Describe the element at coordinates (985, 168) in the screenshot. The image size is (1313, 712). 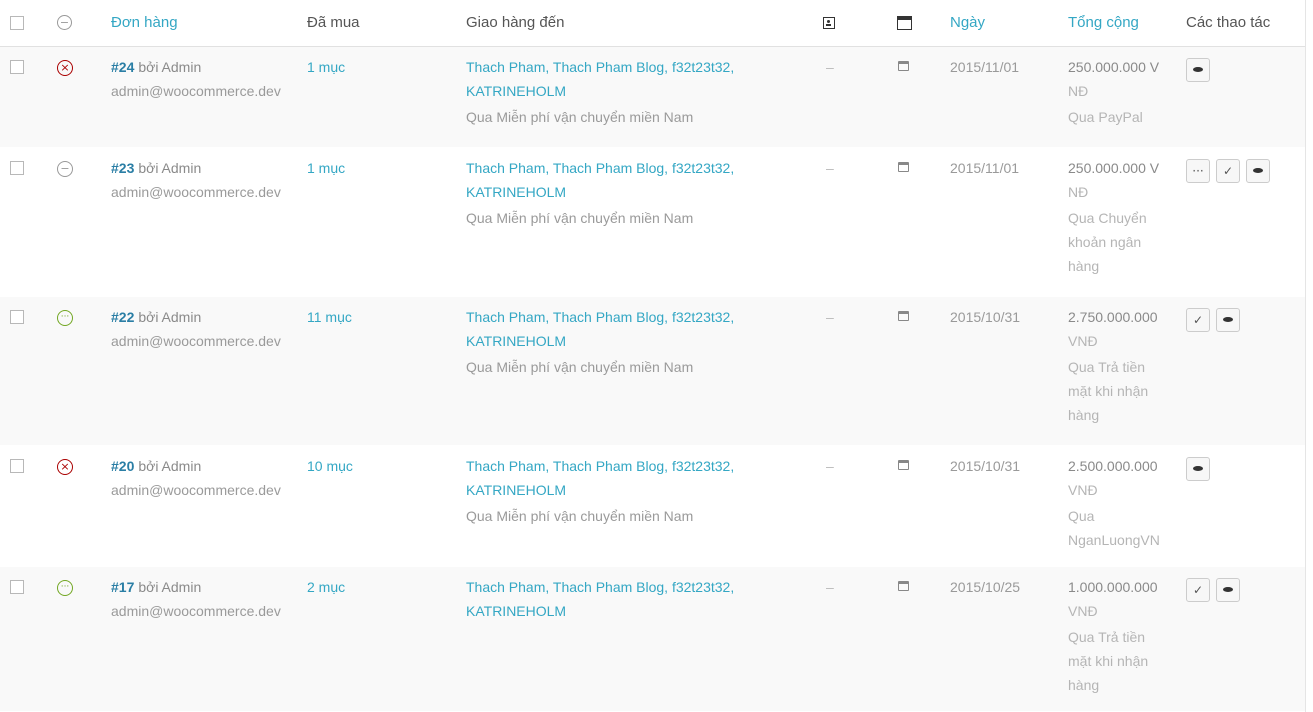
I see `order-date: 2015/11/01` at that location.